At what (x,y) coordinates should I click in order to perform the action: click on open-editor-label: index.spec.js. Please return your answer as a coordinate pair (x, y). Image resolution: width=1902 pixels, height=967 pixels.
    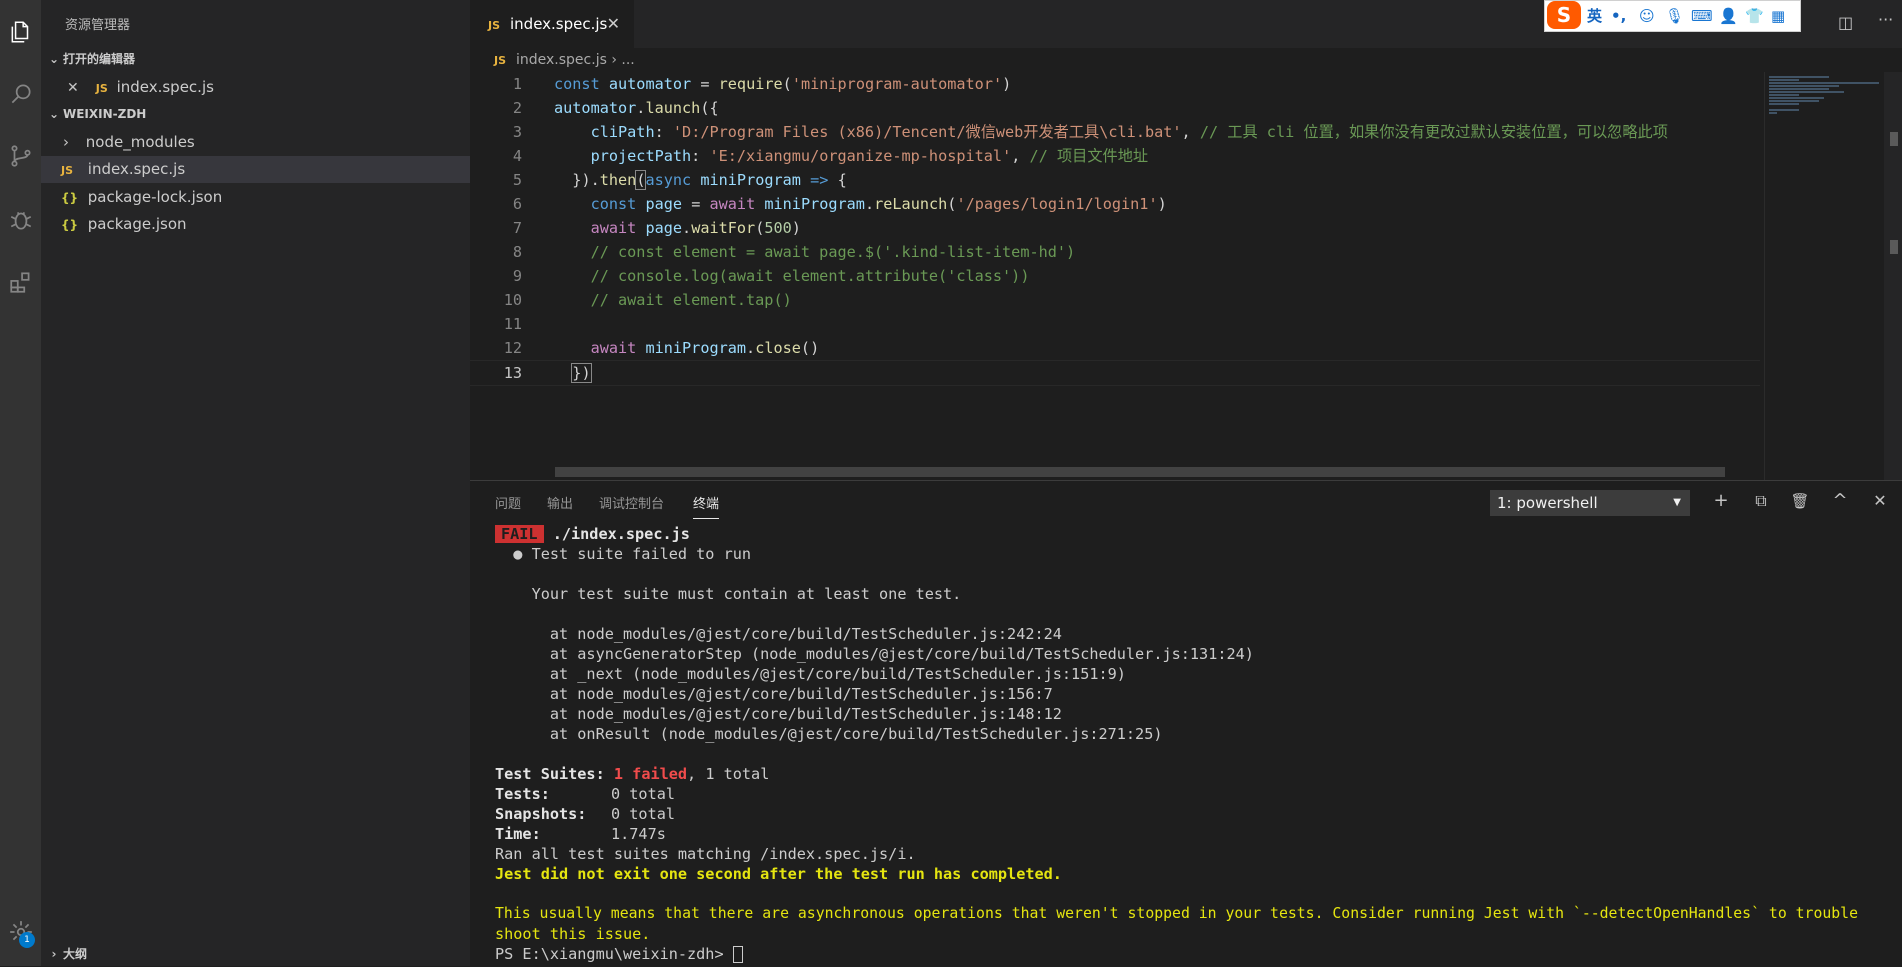
    Looking at the image, I should click on (165, 87).